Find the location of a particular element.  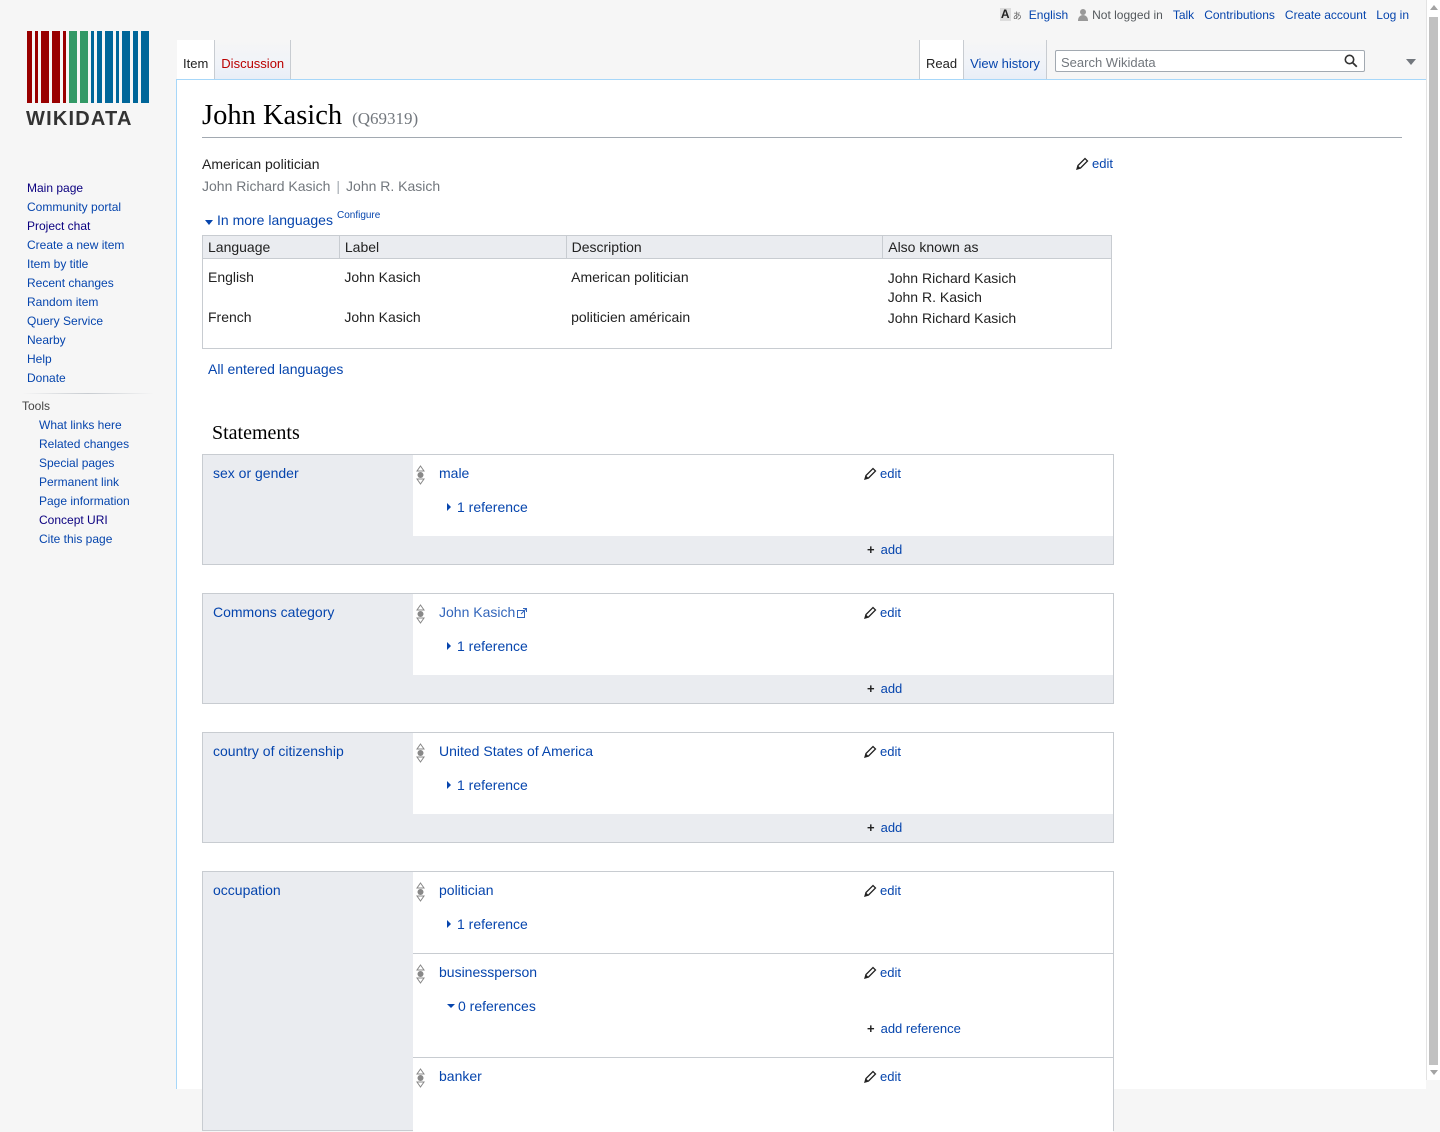

statement-value: businessperson is located at coordinates (488, 972).